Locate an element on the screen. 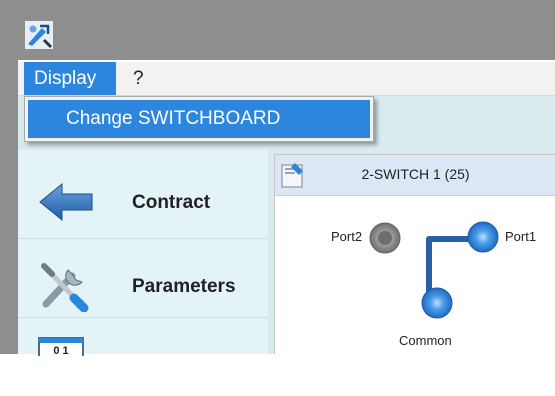 The image size is (555, 396). port1-label: Port1 is located at coordinates (521, 236).